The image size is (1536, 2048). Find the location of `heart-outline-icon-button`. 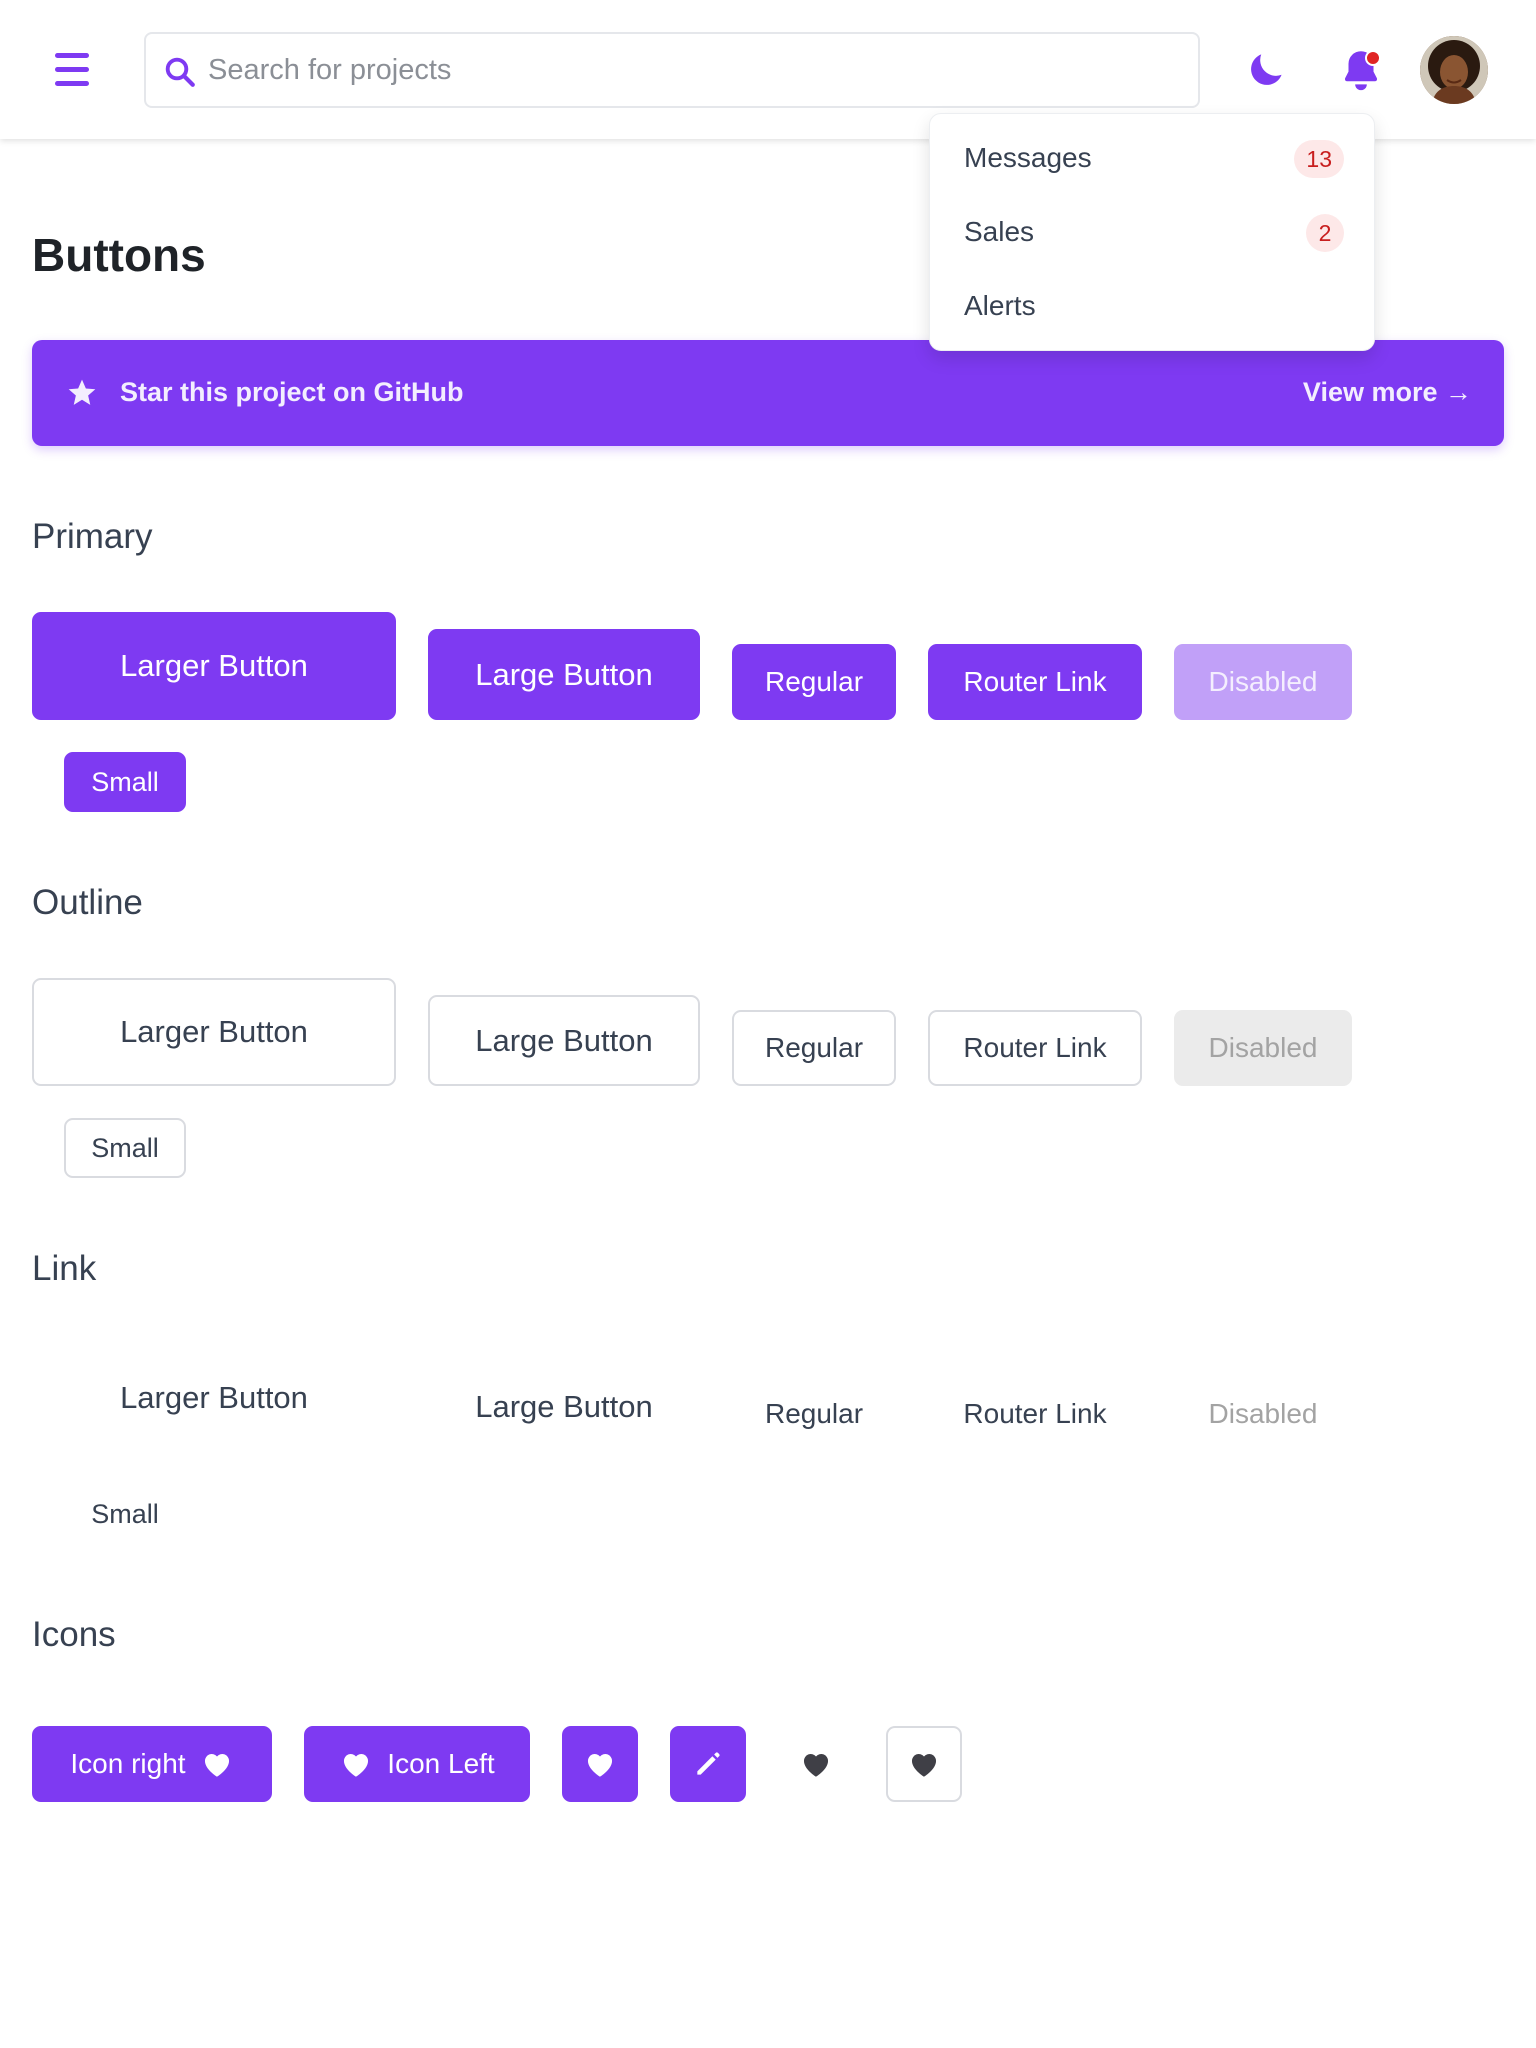

heart-outline-icon-button is located at coordinates (924, 1764).